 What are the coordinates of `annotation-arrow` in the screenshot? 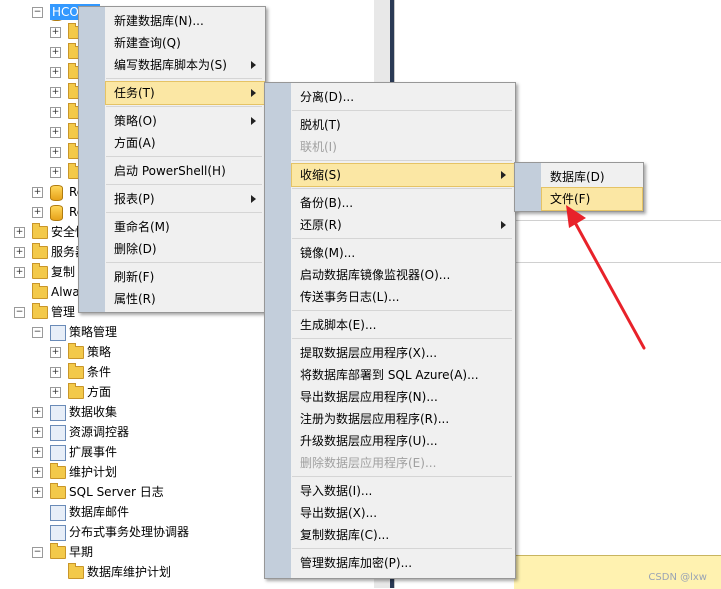 It's located at (606, 277).